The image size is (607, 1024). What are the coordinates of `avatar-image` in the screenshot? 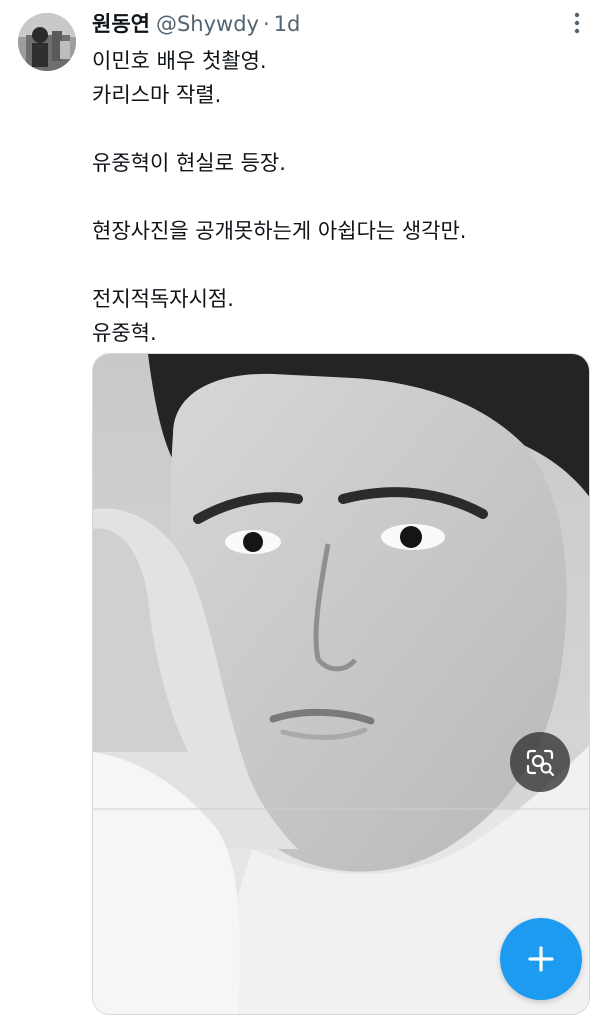 It's located at (47, 42).